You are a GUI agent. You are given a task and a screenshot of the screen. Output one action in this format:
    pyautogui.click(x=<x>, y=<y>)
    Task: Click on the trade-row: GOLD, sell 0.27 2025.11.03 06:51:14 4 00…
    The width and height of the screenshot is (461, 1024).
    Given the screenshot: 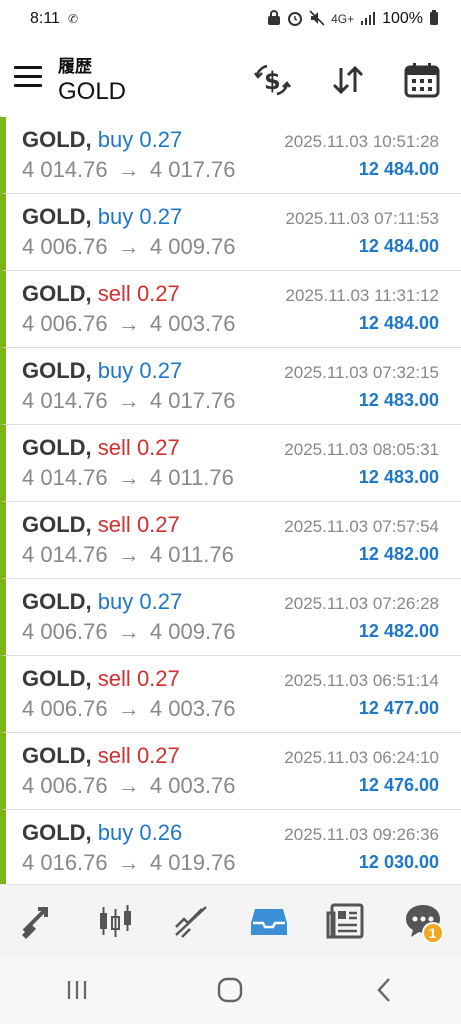 What is the action you would take?
    pyautogui.click(x=230, y=694)
    